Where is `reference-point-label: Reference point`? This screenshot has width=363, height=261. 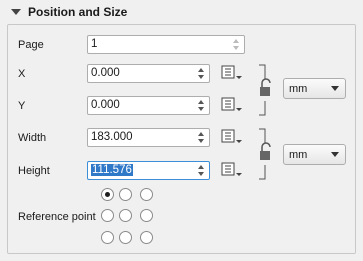
reference-point-label: Reference point is located at coordinates (57, 217).